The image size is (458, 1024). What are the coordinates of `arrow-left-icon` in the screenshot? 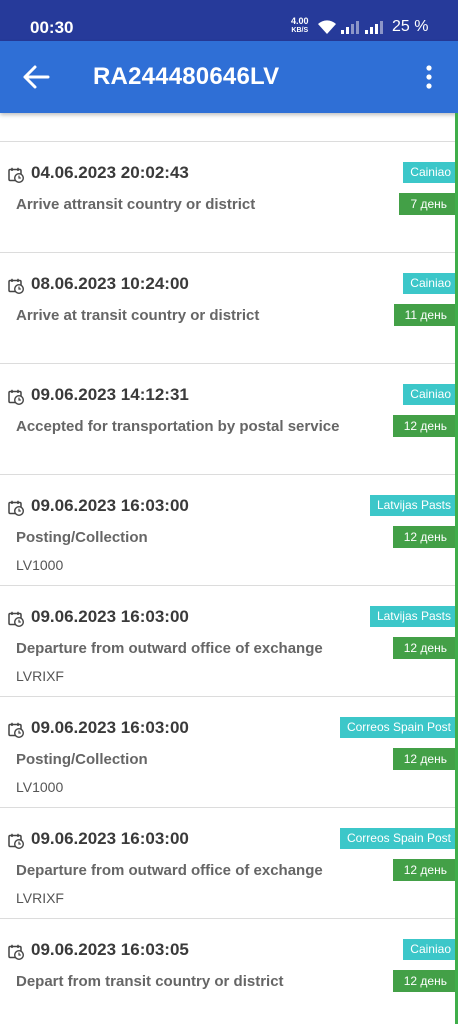 It's located at (36, 77).